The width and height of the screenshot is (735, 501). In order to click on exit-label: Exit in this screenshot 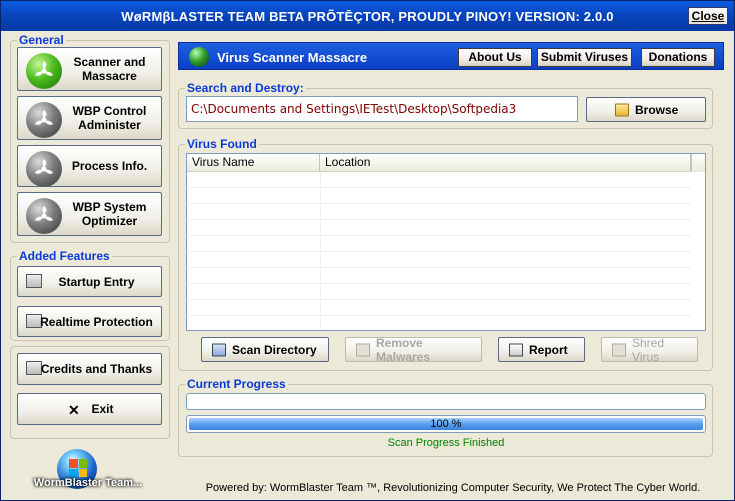, I will do `click(102, 409)`.